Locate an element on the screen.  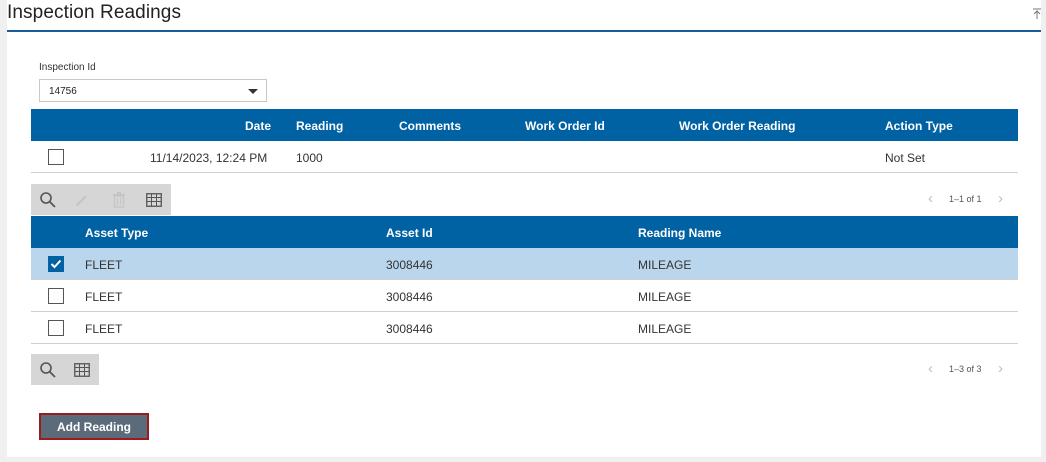
assets-pager: ‹ 1–3 of 3 › is located at coordinates (968, 369).